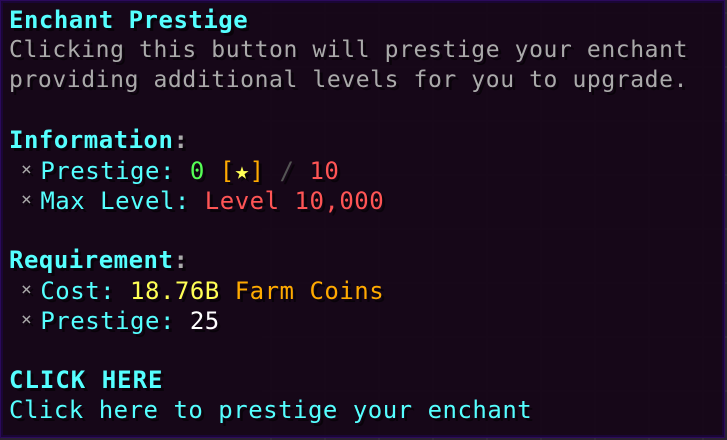 The width and height of the screenshot is (727, 440). Describe the element at coordinates (115, 171) in the screenshot. I see `info-prestige-label: Prestige:` at that location.